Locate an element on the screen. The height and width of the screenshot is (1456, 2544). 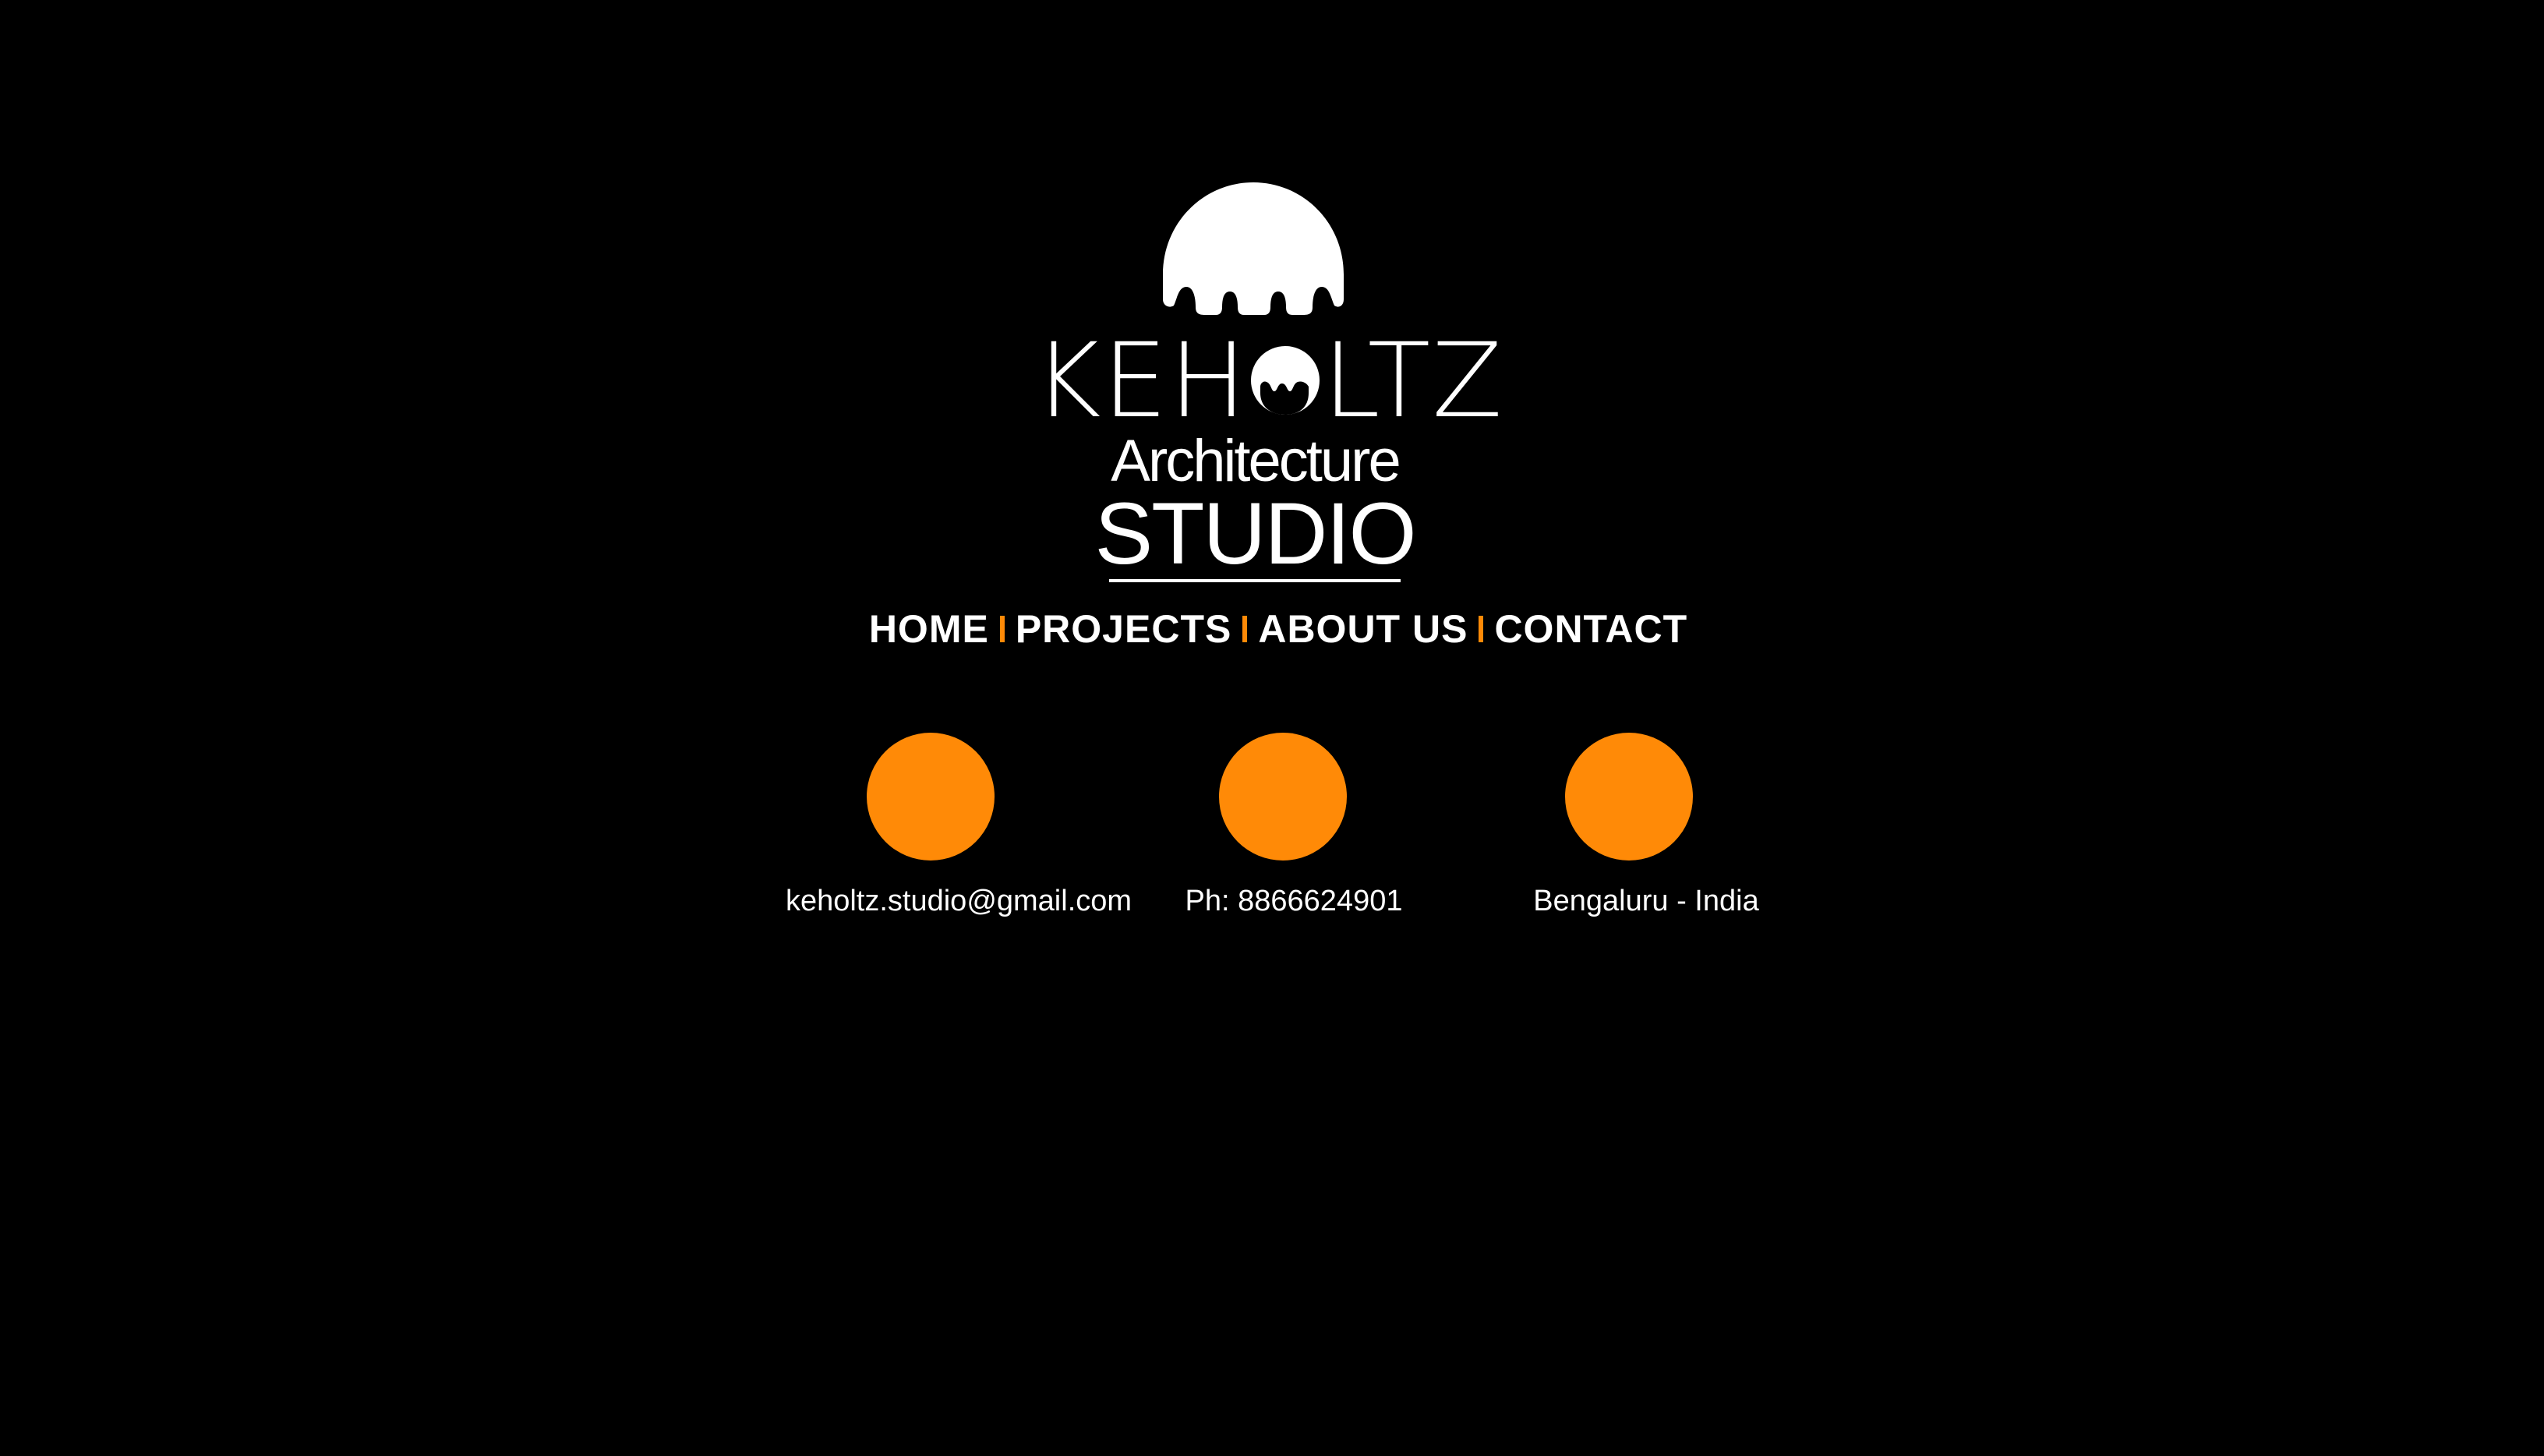
nav-projects: PROJECTS is located at coordinates (1124, 629).